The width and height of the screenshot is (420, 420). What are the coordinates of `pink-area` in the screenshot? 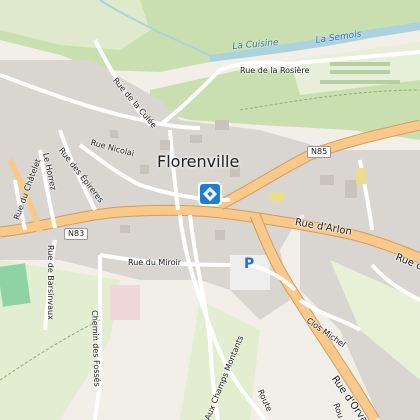 It's located at (125, 302).